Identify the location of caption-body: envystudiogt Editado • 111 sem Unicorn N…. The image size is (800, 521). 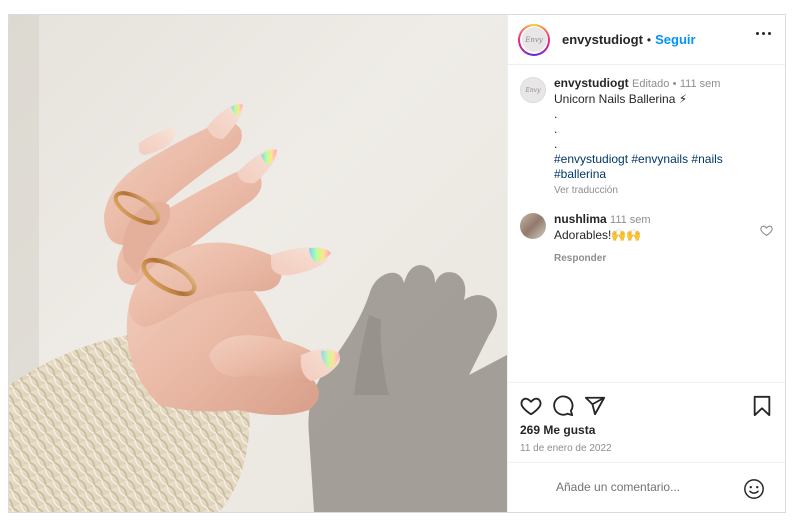
(663, 137).